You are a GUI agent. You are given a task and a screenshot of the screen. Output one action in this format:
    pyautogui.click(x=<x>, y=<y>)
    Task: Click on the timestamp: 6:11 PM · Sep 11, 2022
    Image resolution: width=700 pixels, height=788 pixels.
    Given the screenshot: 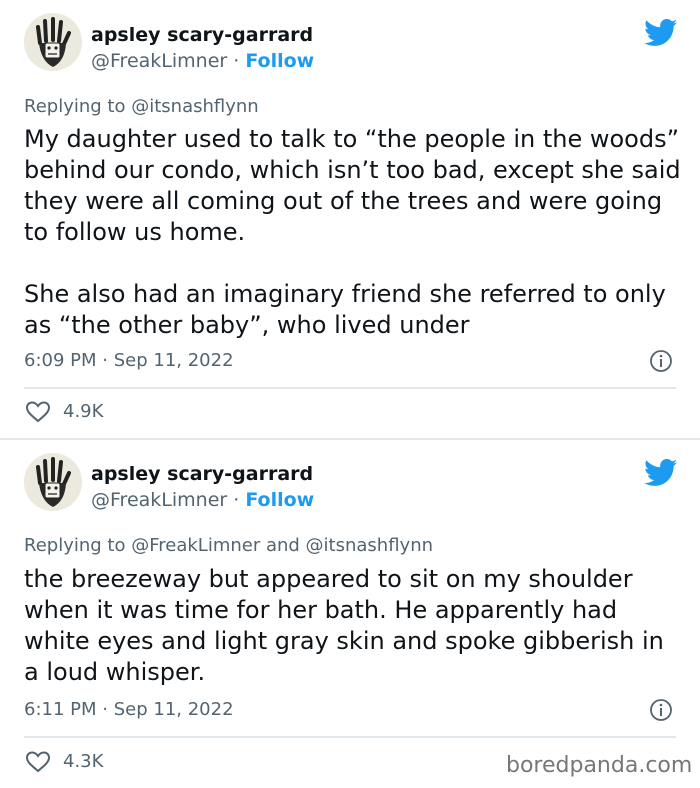 What is the action you would take?
    pyautogui.click(x=129, y=709)
    